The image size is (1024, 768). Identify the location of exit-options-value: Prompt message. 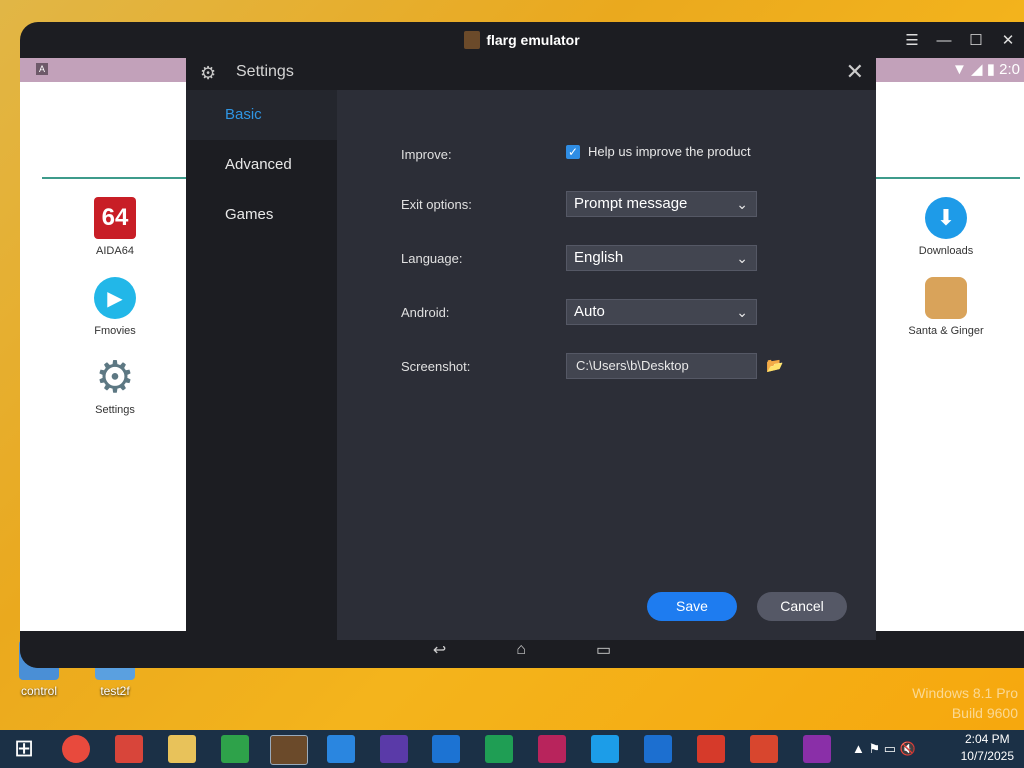
(631, 203).